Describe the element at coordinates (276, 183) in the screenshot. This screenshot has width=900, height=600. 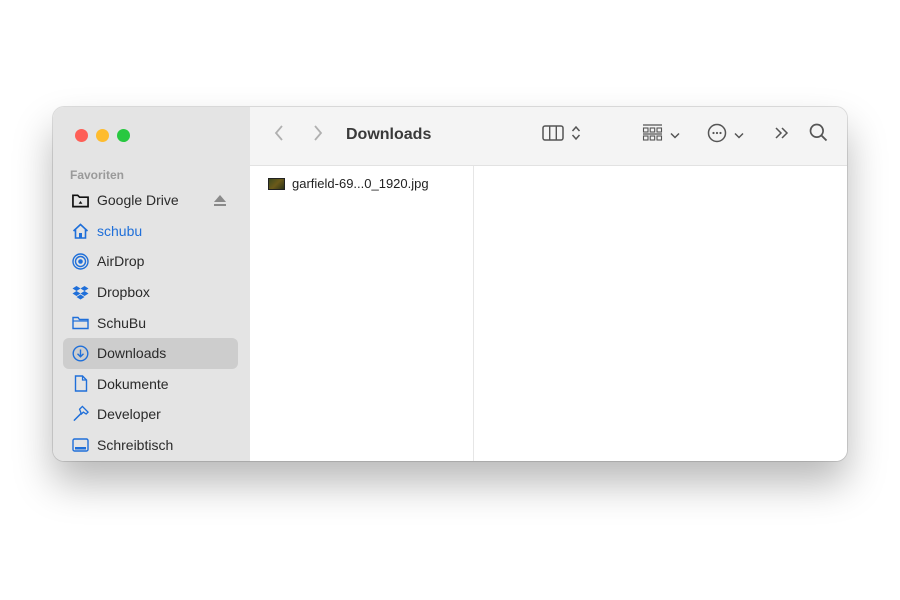
I see `image-thumbnail-icon` at that location.